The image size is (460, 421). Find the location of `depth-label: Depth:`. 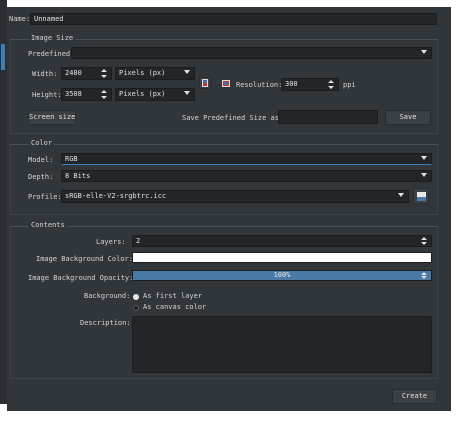

depth-label: Depth: is located at coordinates (41, 177).